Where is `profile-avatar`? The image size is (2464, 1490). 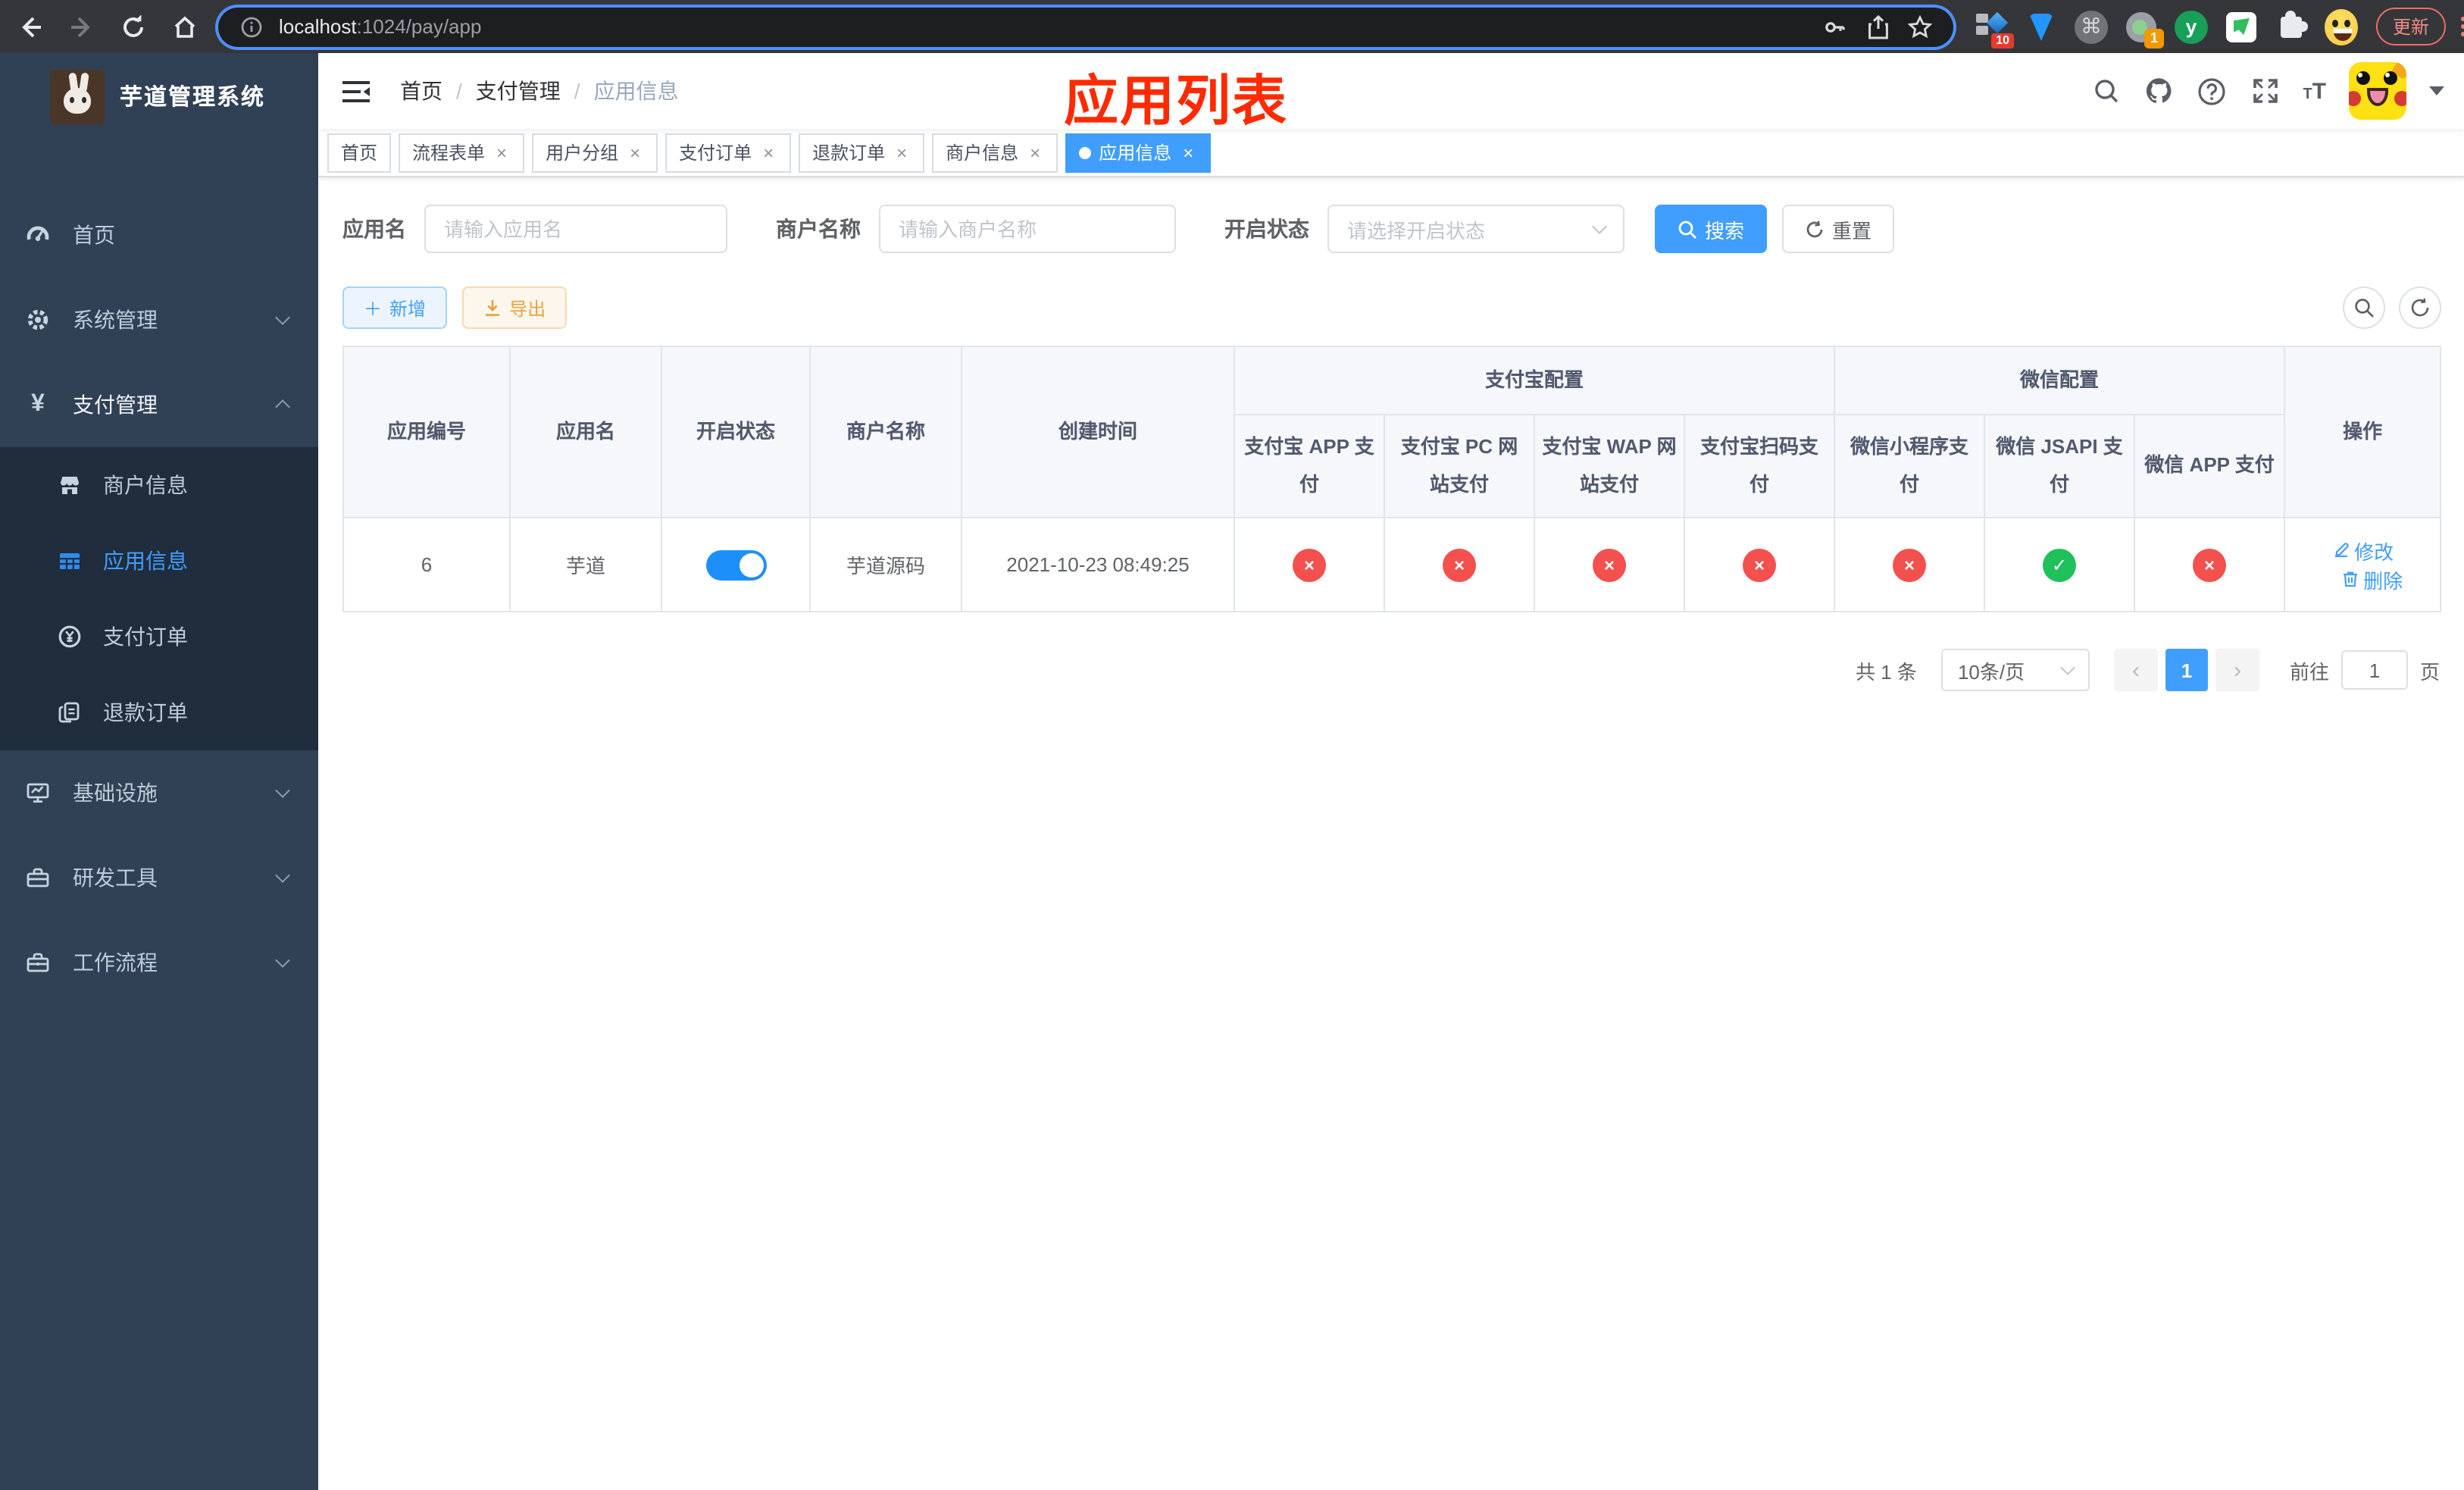
profile-avatar is located at coordinates (2341, 27).